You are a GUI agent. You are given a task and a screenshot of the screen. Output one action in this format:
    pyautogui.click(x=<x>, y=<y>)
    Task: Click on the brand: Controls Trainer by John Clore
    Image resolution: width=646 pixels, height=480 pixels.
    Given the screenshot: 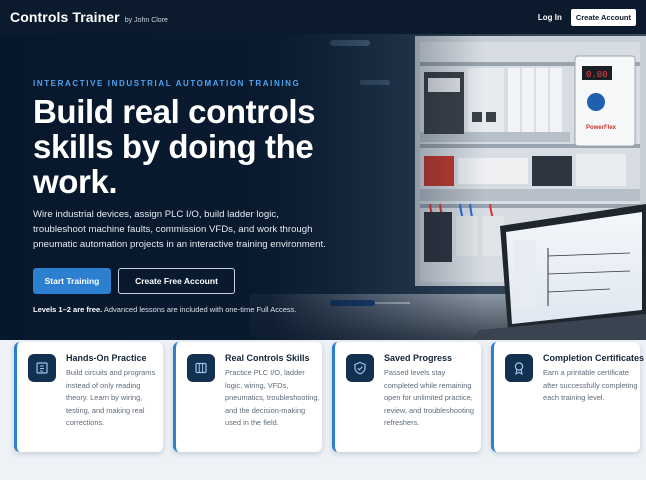 What is the action you would take?
    pyautogui.click(x=89, y=17)
    